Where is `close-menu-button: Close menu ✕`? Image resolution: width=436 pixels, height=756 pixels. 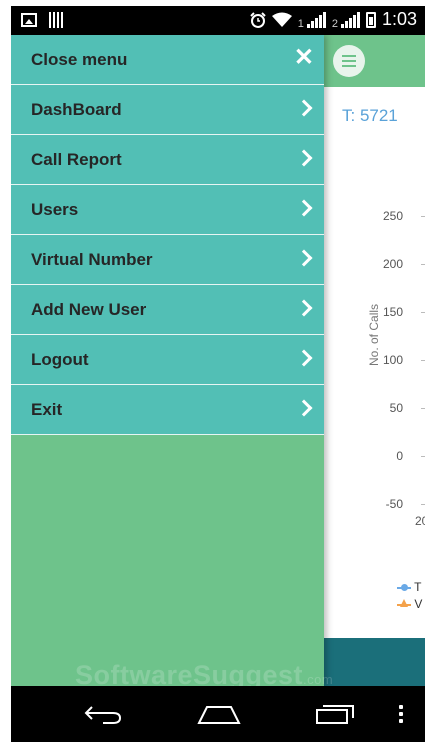
close-menu-button: Close menu ✕ is located at coordinates (167, 60).